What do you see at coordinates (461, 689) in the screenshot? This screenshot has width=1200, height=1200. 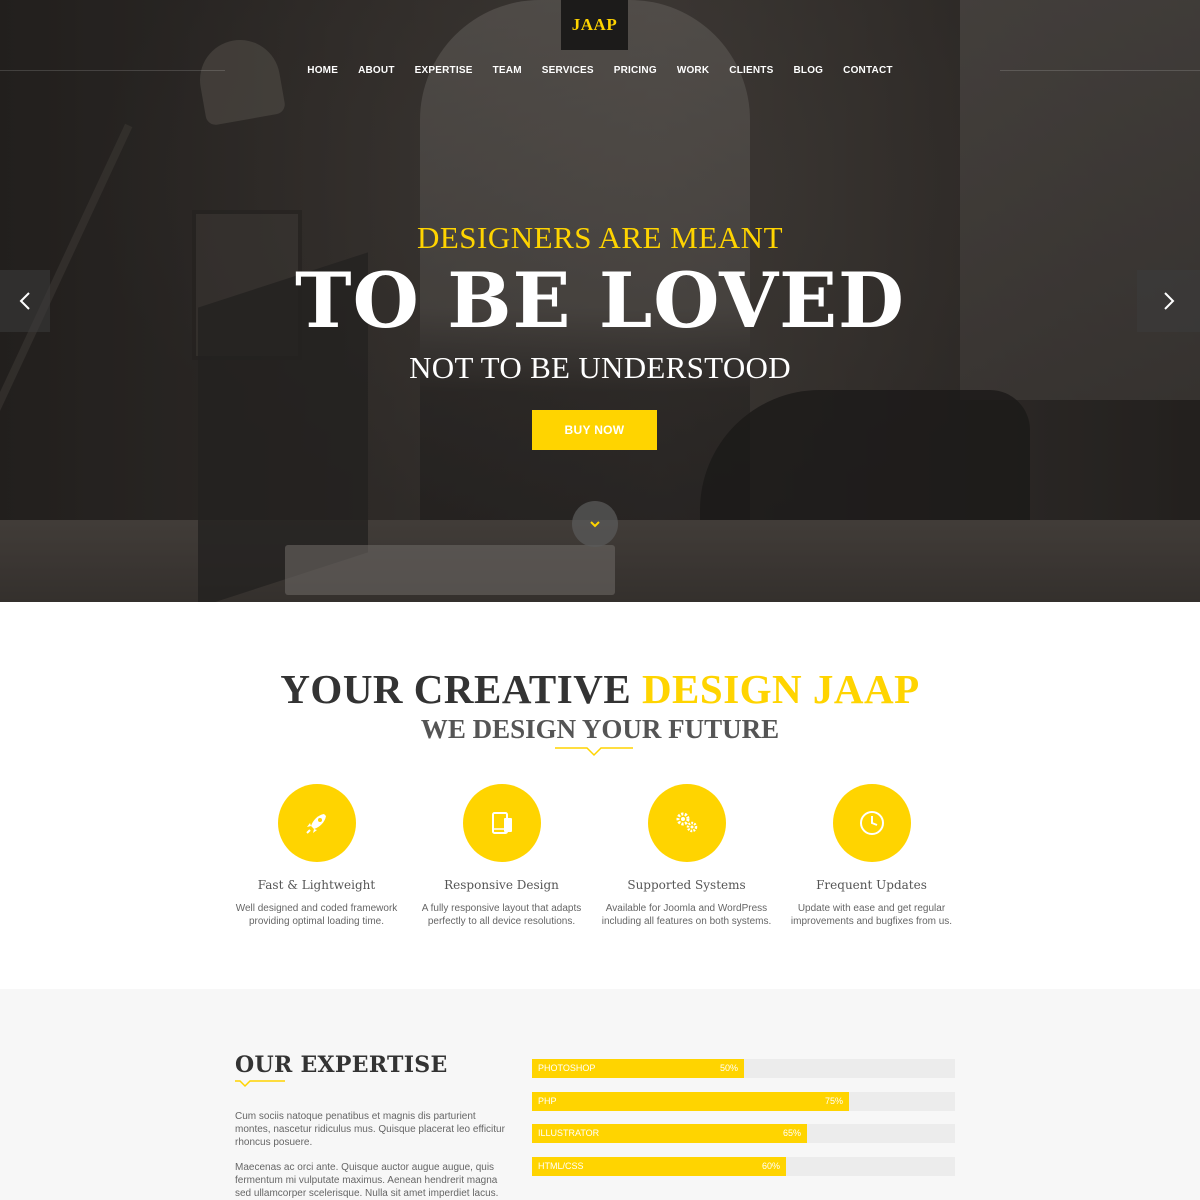 I see `intro-title-plain: YOUR CREATIVE` at bounding box center [461, 689].